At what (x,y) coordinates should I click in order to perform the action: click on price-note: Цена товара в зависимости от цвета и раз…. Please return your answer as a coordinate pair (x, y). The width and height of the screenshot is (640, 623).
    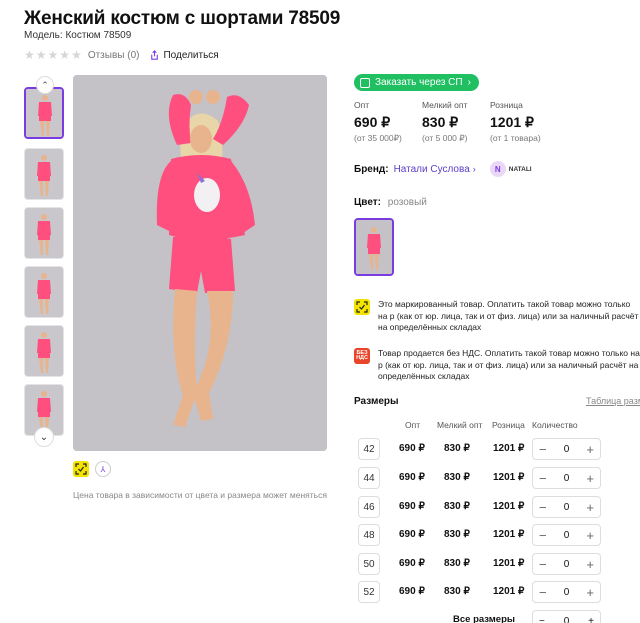
    Looking at the image, I should click on (200, 495).